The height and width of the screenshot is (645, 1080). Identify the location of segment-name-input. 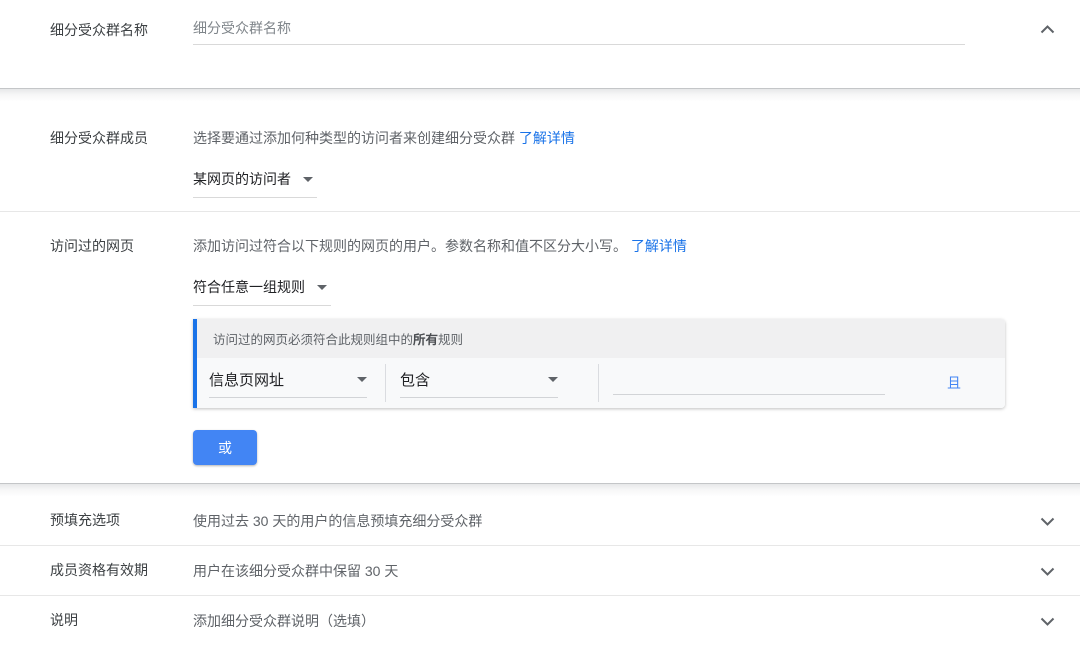
(579, 32).